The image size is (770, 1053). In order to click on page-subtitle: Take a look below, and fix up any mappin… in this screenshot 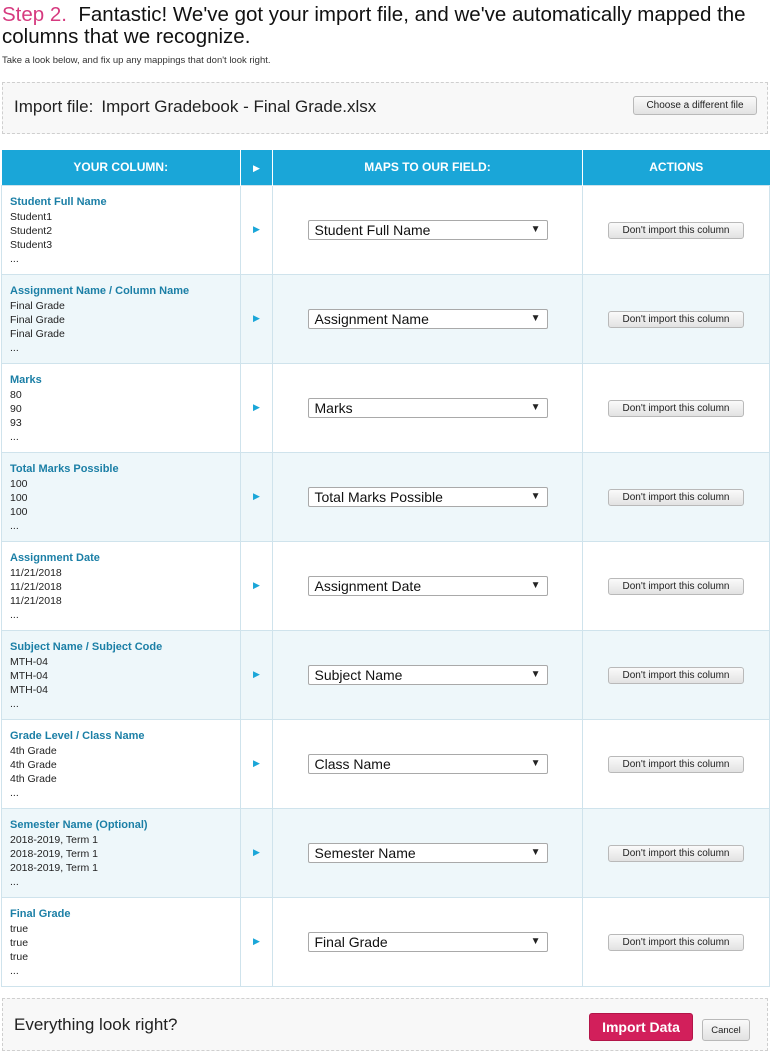, I will do `click(136, 60)`.